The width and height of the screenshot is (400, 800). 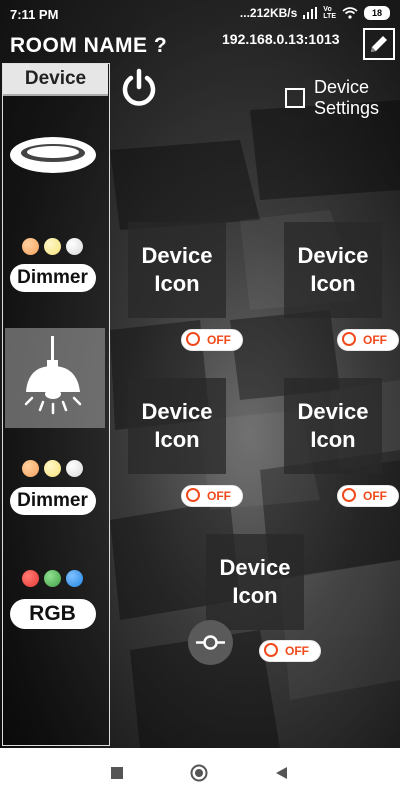 What do you see at coordinates (139, 88) in the screenshot?
I see `power-icon` at bounding box center [139, 88].